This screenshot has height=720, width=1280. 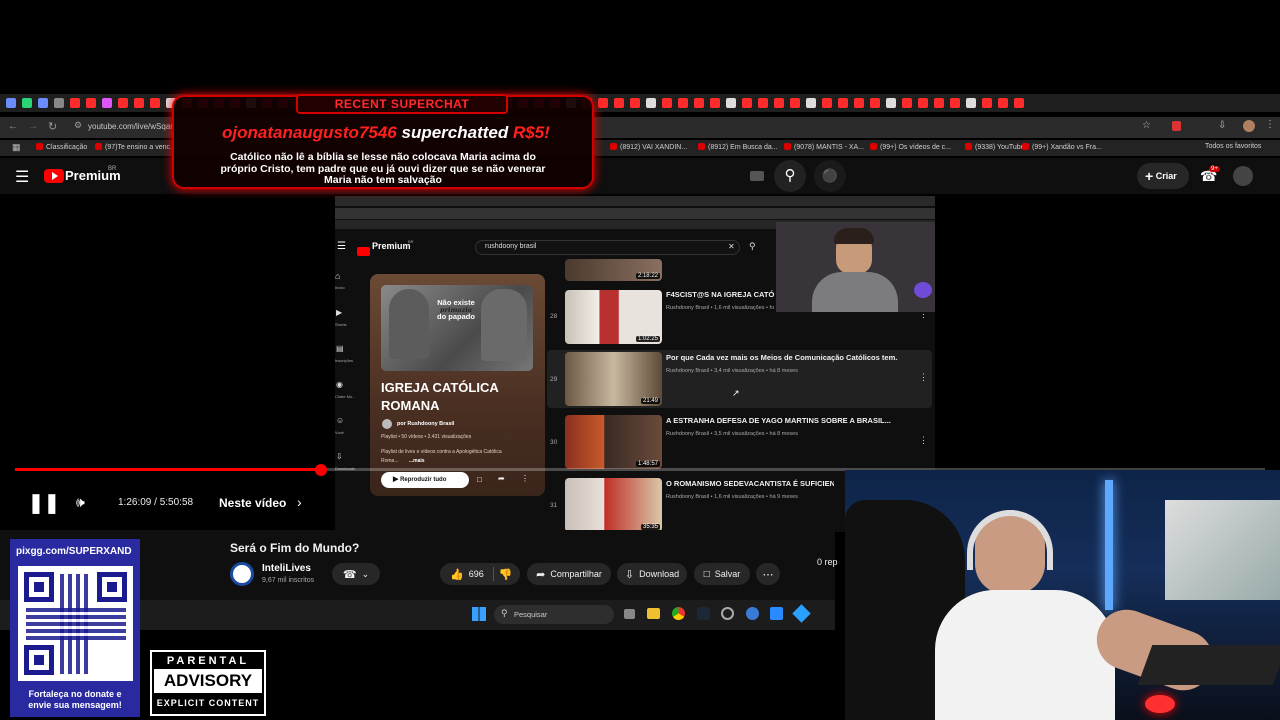 I want to click on progress-scrubber, so click(x=321, y=470).